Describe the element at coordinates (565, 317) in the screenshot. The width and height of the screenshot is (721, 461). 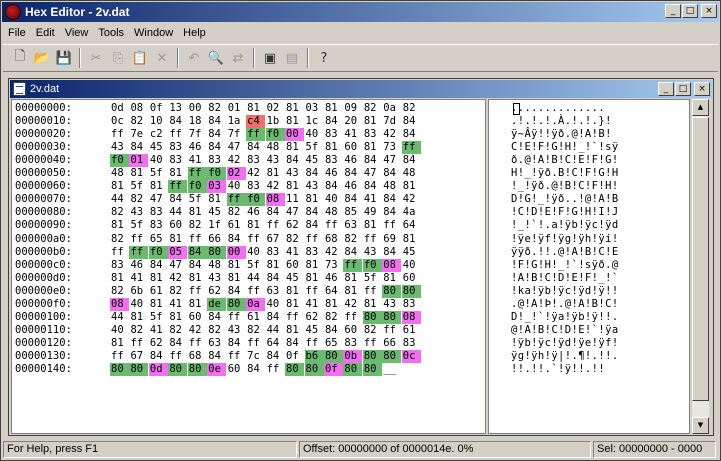
I see `ascii-row: D!_!`!ÿa!ÿb!ÿ!!.` at that location.